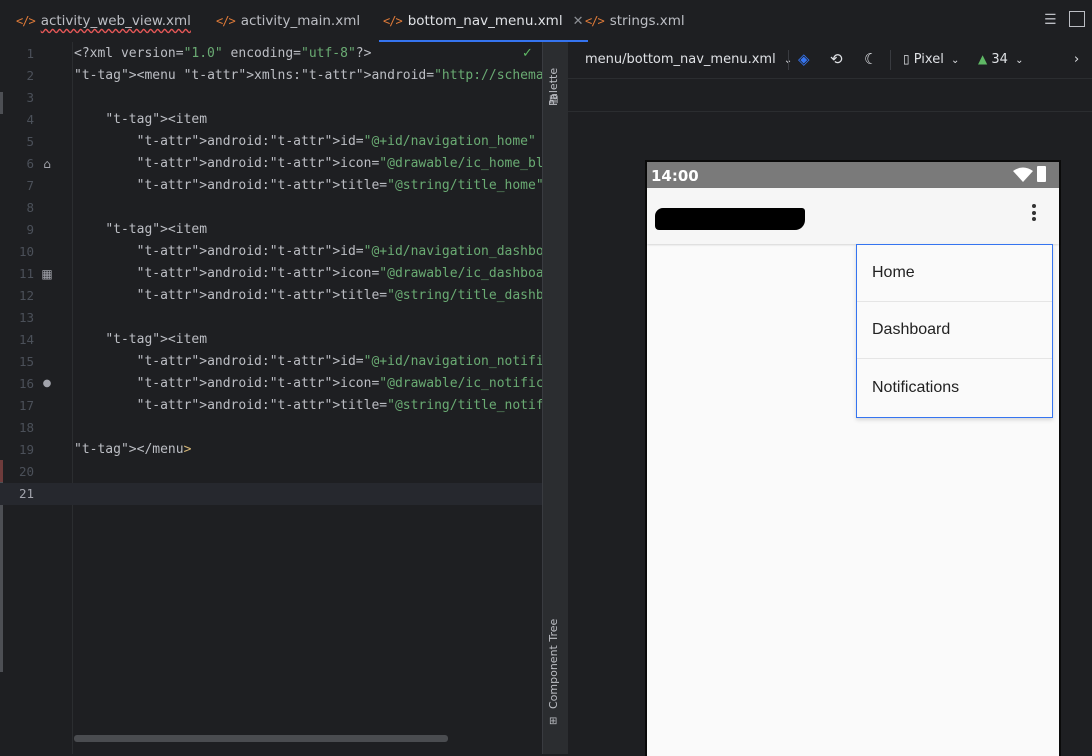  Describe the element at coordinates (47, 274) in the screenshot. I see `dashboard-icon: ▦` at that location.